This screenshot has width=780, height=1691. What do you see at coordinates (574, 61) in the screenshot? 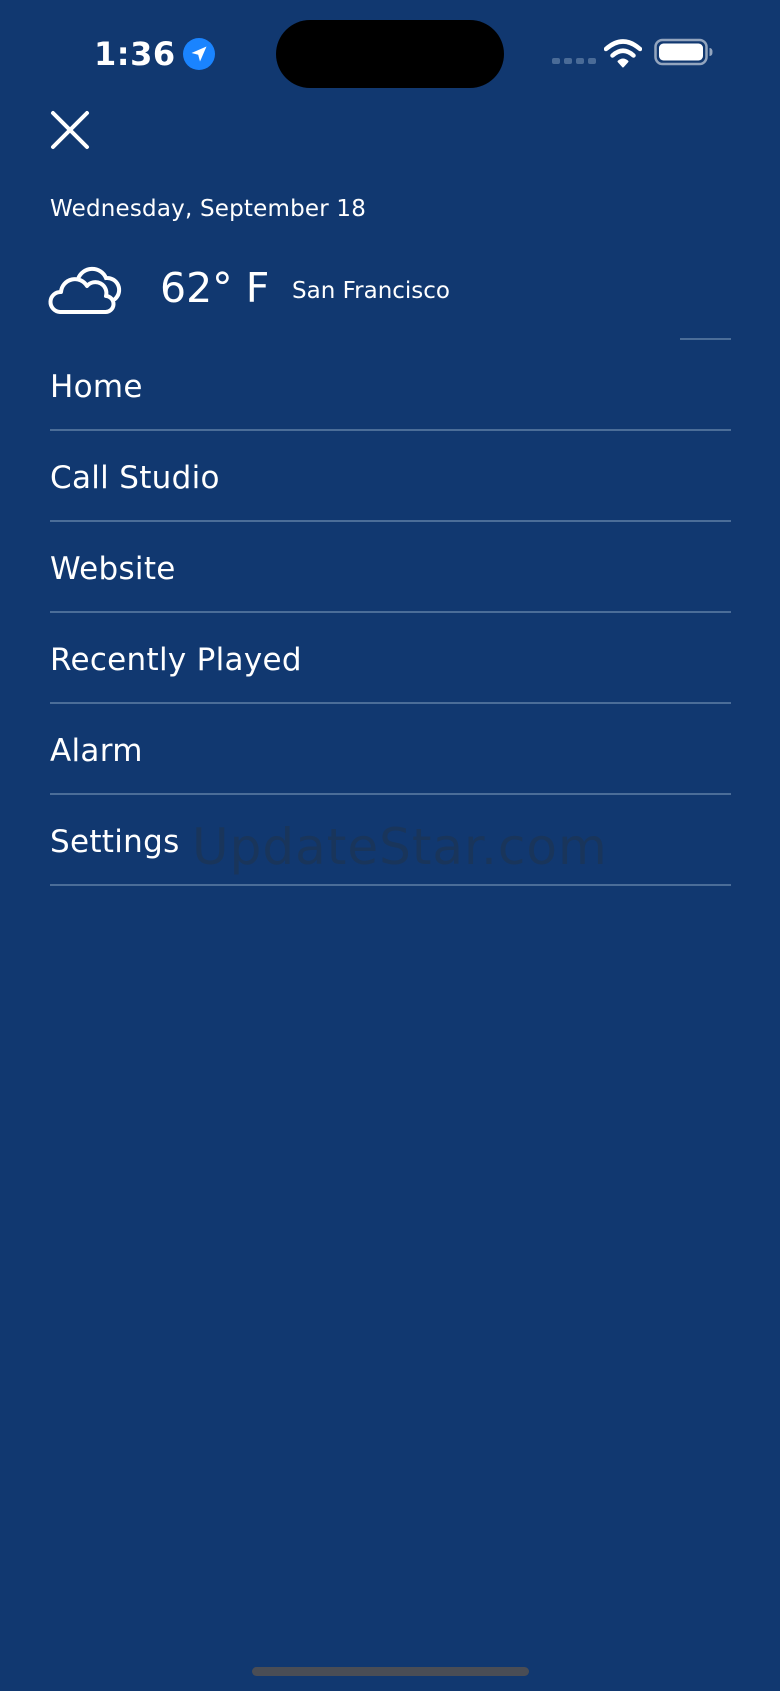
I see `cellular-signal-icon` at bounding box center [574, 61].